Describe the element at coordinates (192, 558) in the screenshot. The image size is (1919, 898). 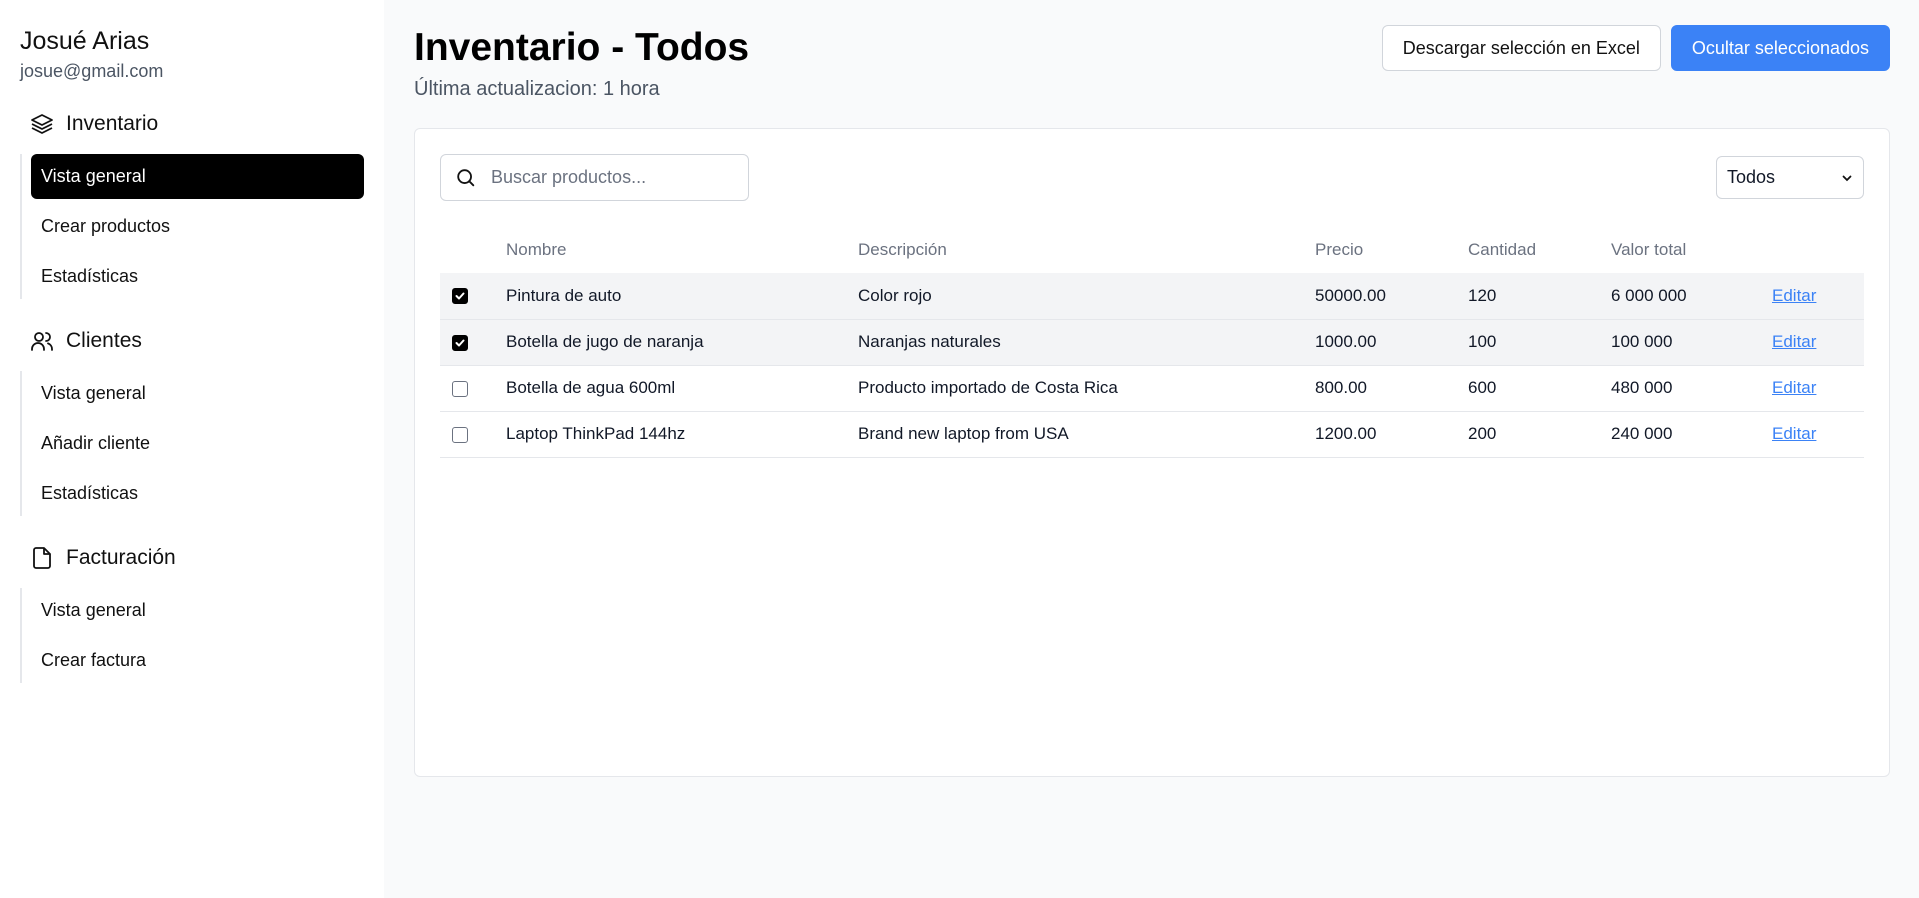
I see `section-facturacion: Facturación` at that location.